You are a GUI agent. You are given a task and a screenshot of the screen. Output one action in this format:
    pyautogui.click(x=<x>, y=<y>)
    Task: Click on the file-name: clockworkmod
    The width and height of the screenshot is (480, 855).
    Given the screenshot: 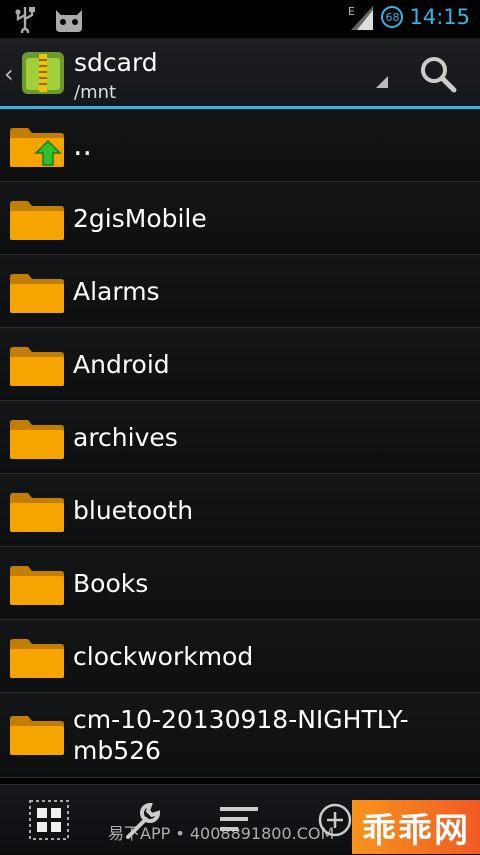 What is the action you would take?
    pyautogui.click(x=163, y=656)
    